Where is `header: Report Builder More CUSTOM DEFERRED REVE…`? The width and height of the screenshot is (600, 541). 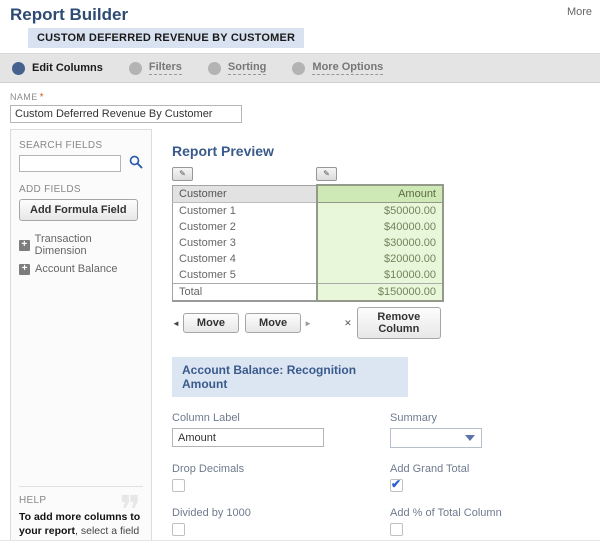
header: Report Builder More CUSTOM DEFERRED REVE… is located at coordinates (300, 24).